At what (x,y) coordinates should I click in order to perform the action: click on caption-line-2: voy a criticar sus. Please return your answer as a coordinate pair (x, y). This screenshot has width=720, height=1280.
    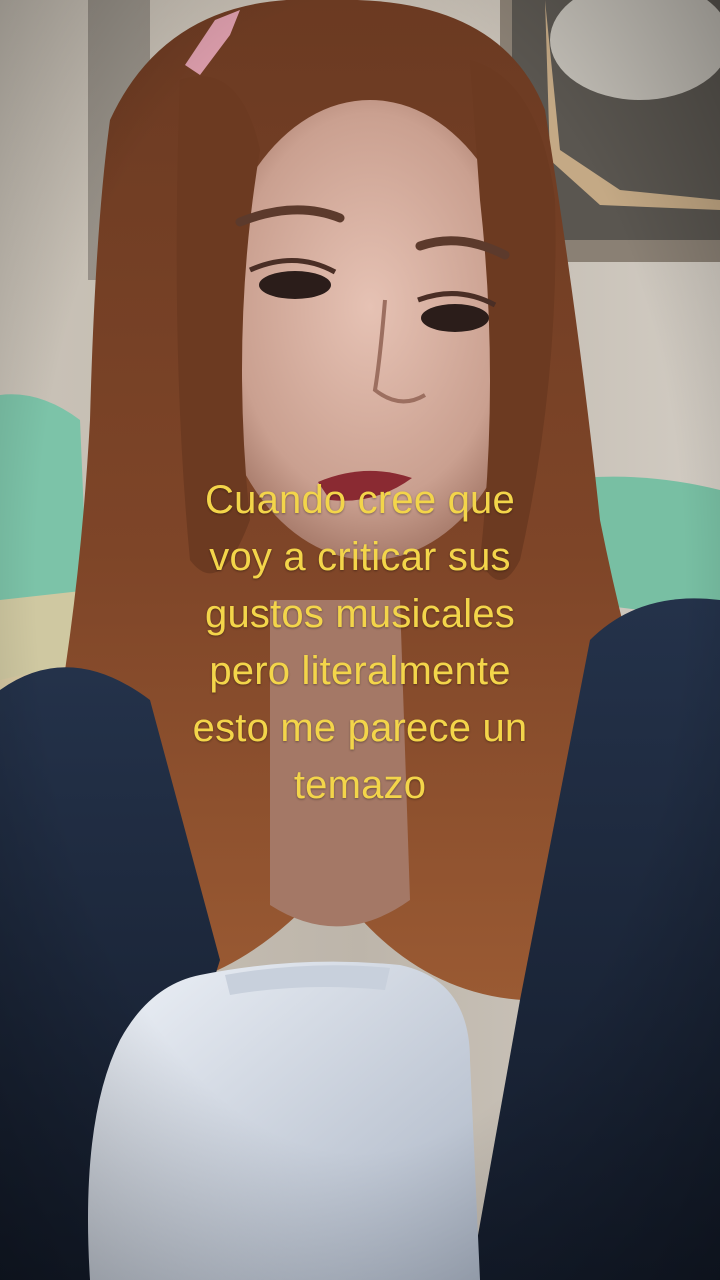
    Looking at the image, I should click on (360, 557).